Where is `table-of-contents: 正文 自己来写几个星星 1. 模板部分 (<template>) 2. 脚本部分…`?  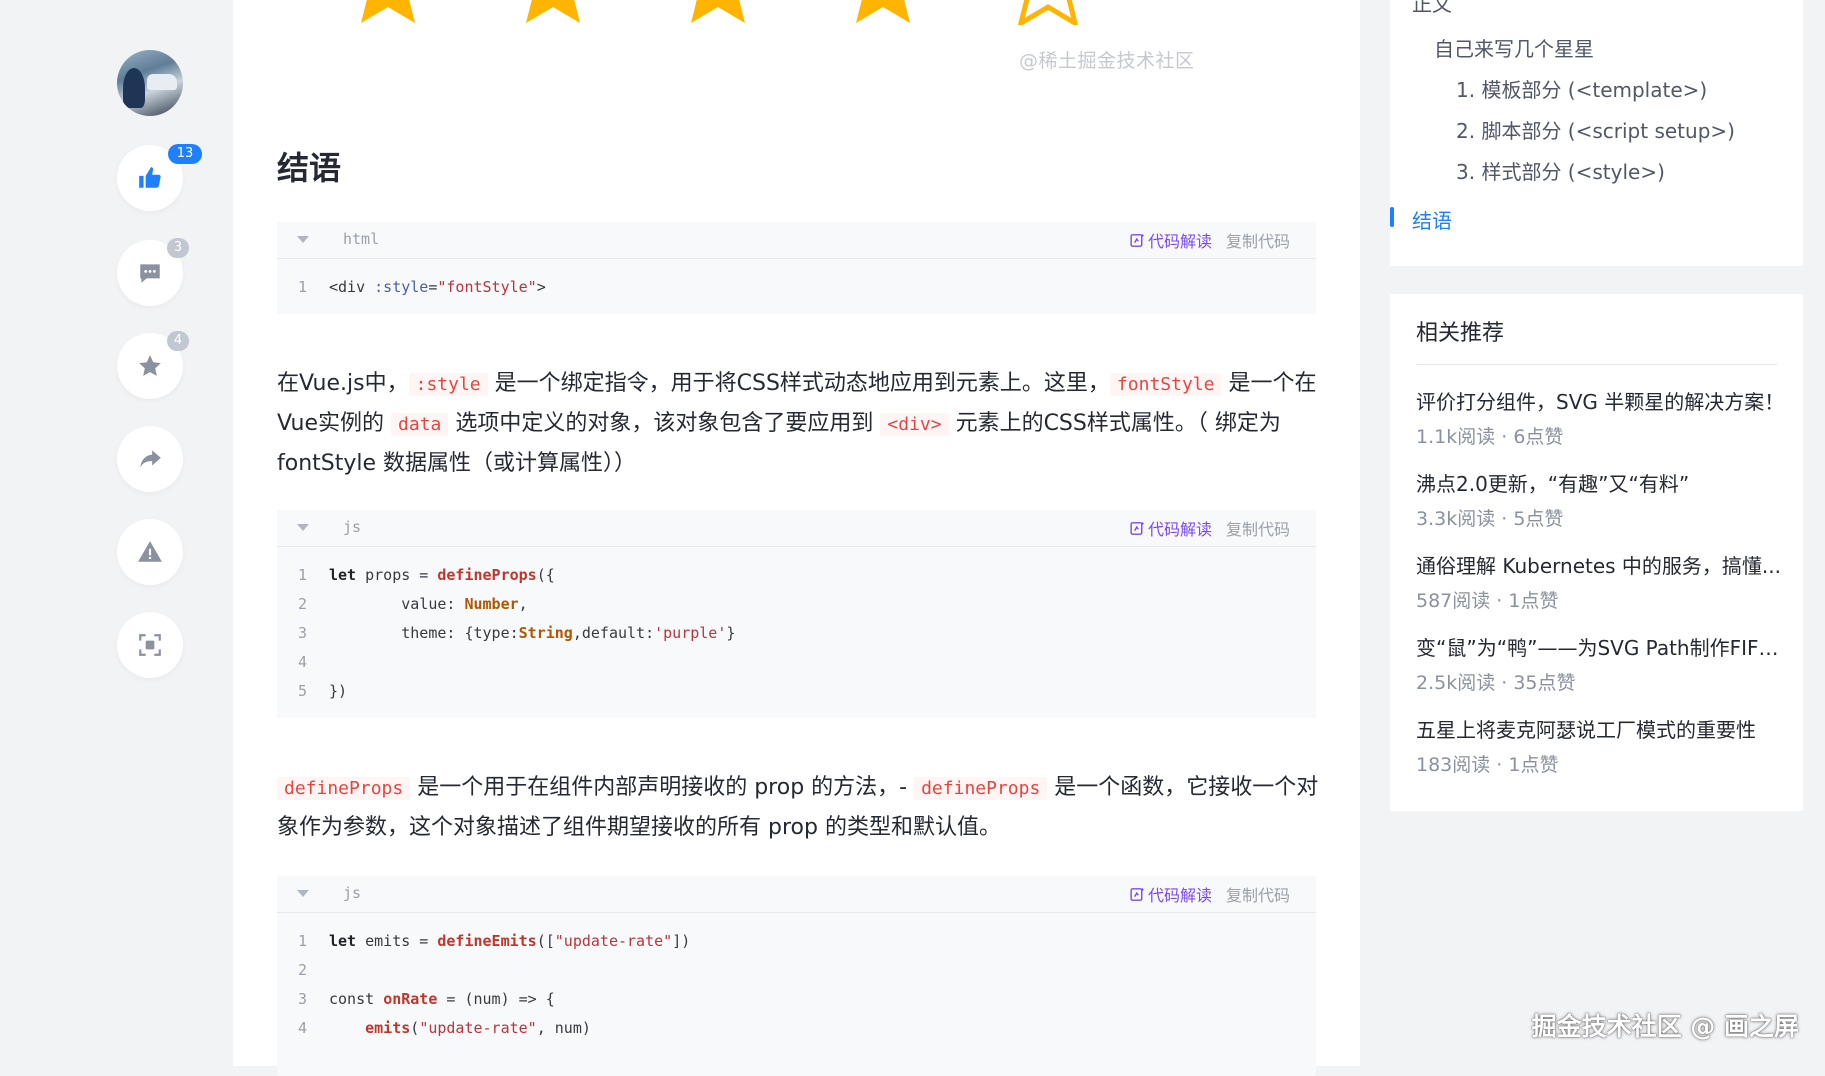
table-of-contents: 正文 自己来写几个星星 1. 模板部分 (<template>) 2. 脚本部分… is located at coordinates (1596, 133).